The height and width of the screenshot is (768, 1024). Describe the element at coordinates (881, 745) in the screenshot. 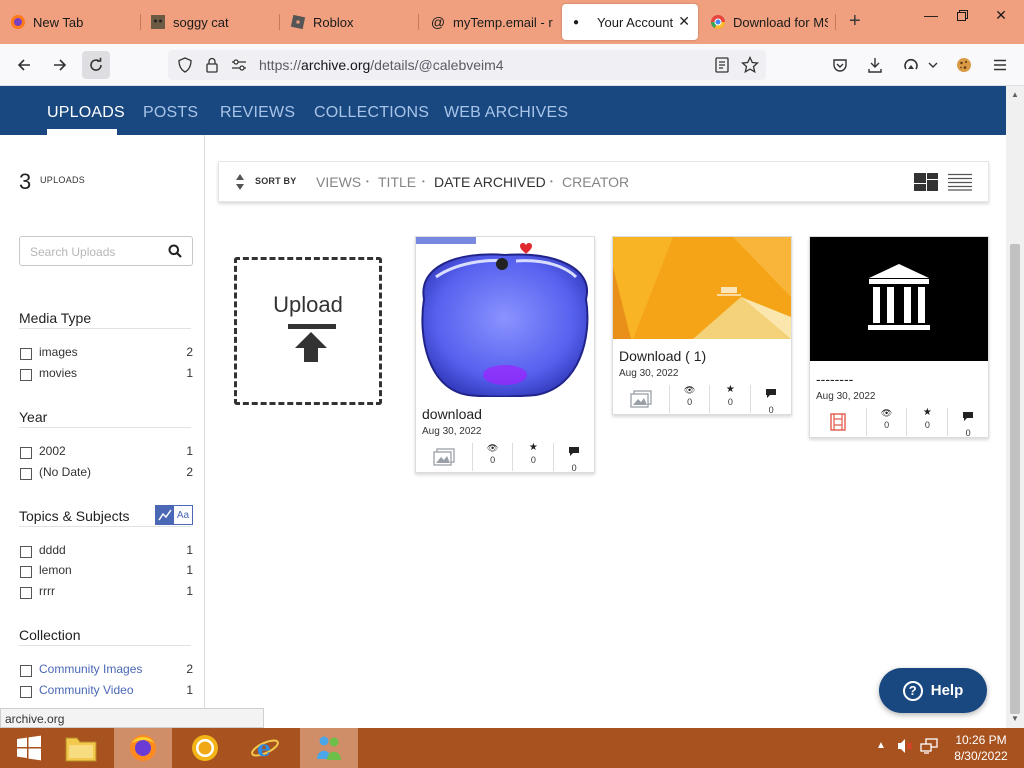

I see `show-hidden-icons-icon: ▲` at that location.